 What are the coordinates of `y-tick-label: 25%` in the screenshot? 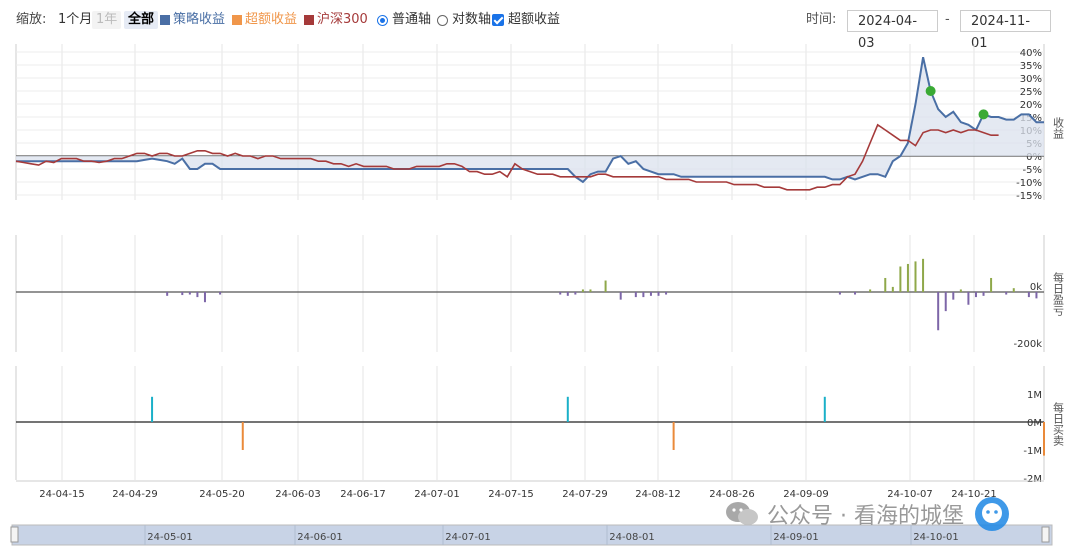 It's located at (1031, 92).